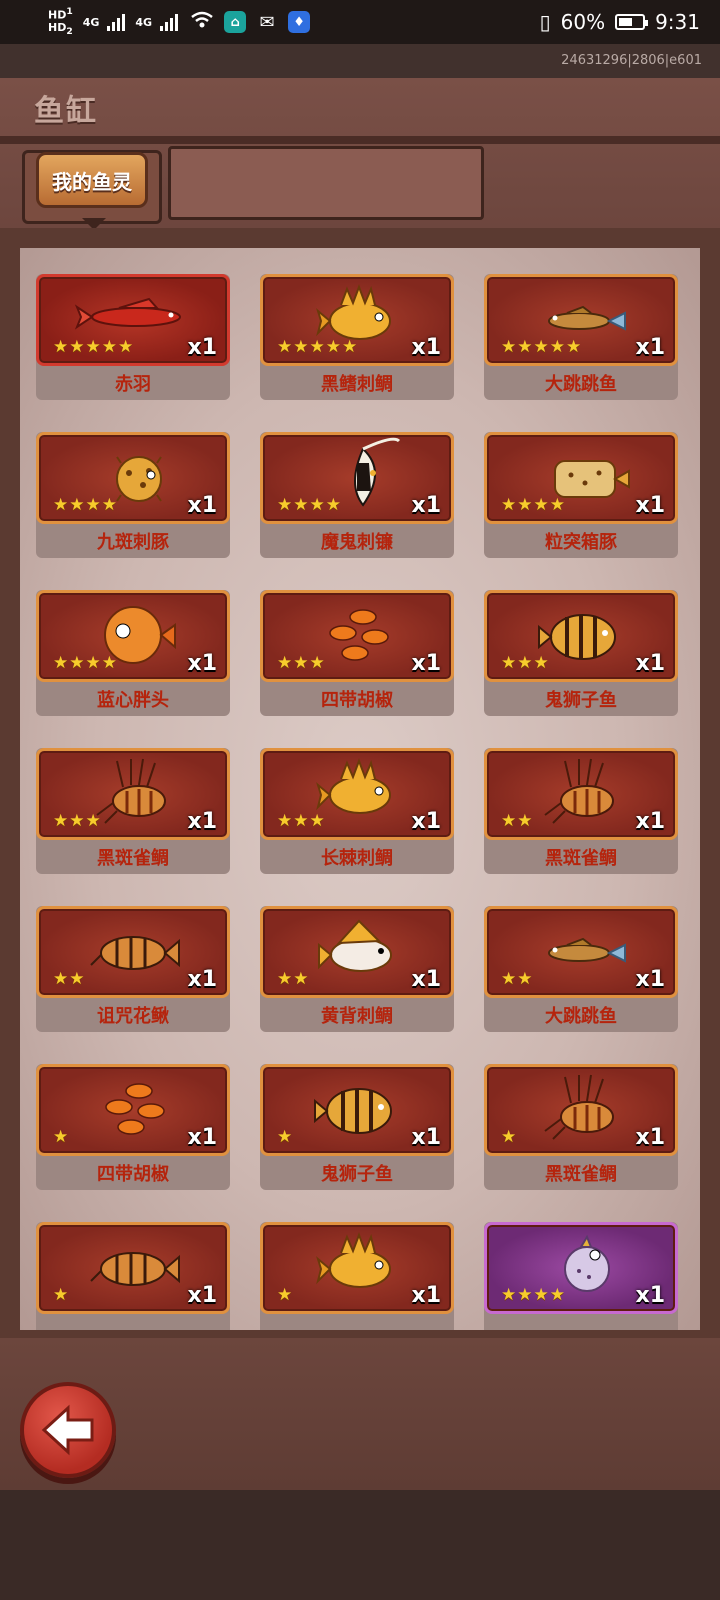 The width and height of the screenshot is (720, 1600). I want to click on fish-name: 赤羽, so click(133, 384).